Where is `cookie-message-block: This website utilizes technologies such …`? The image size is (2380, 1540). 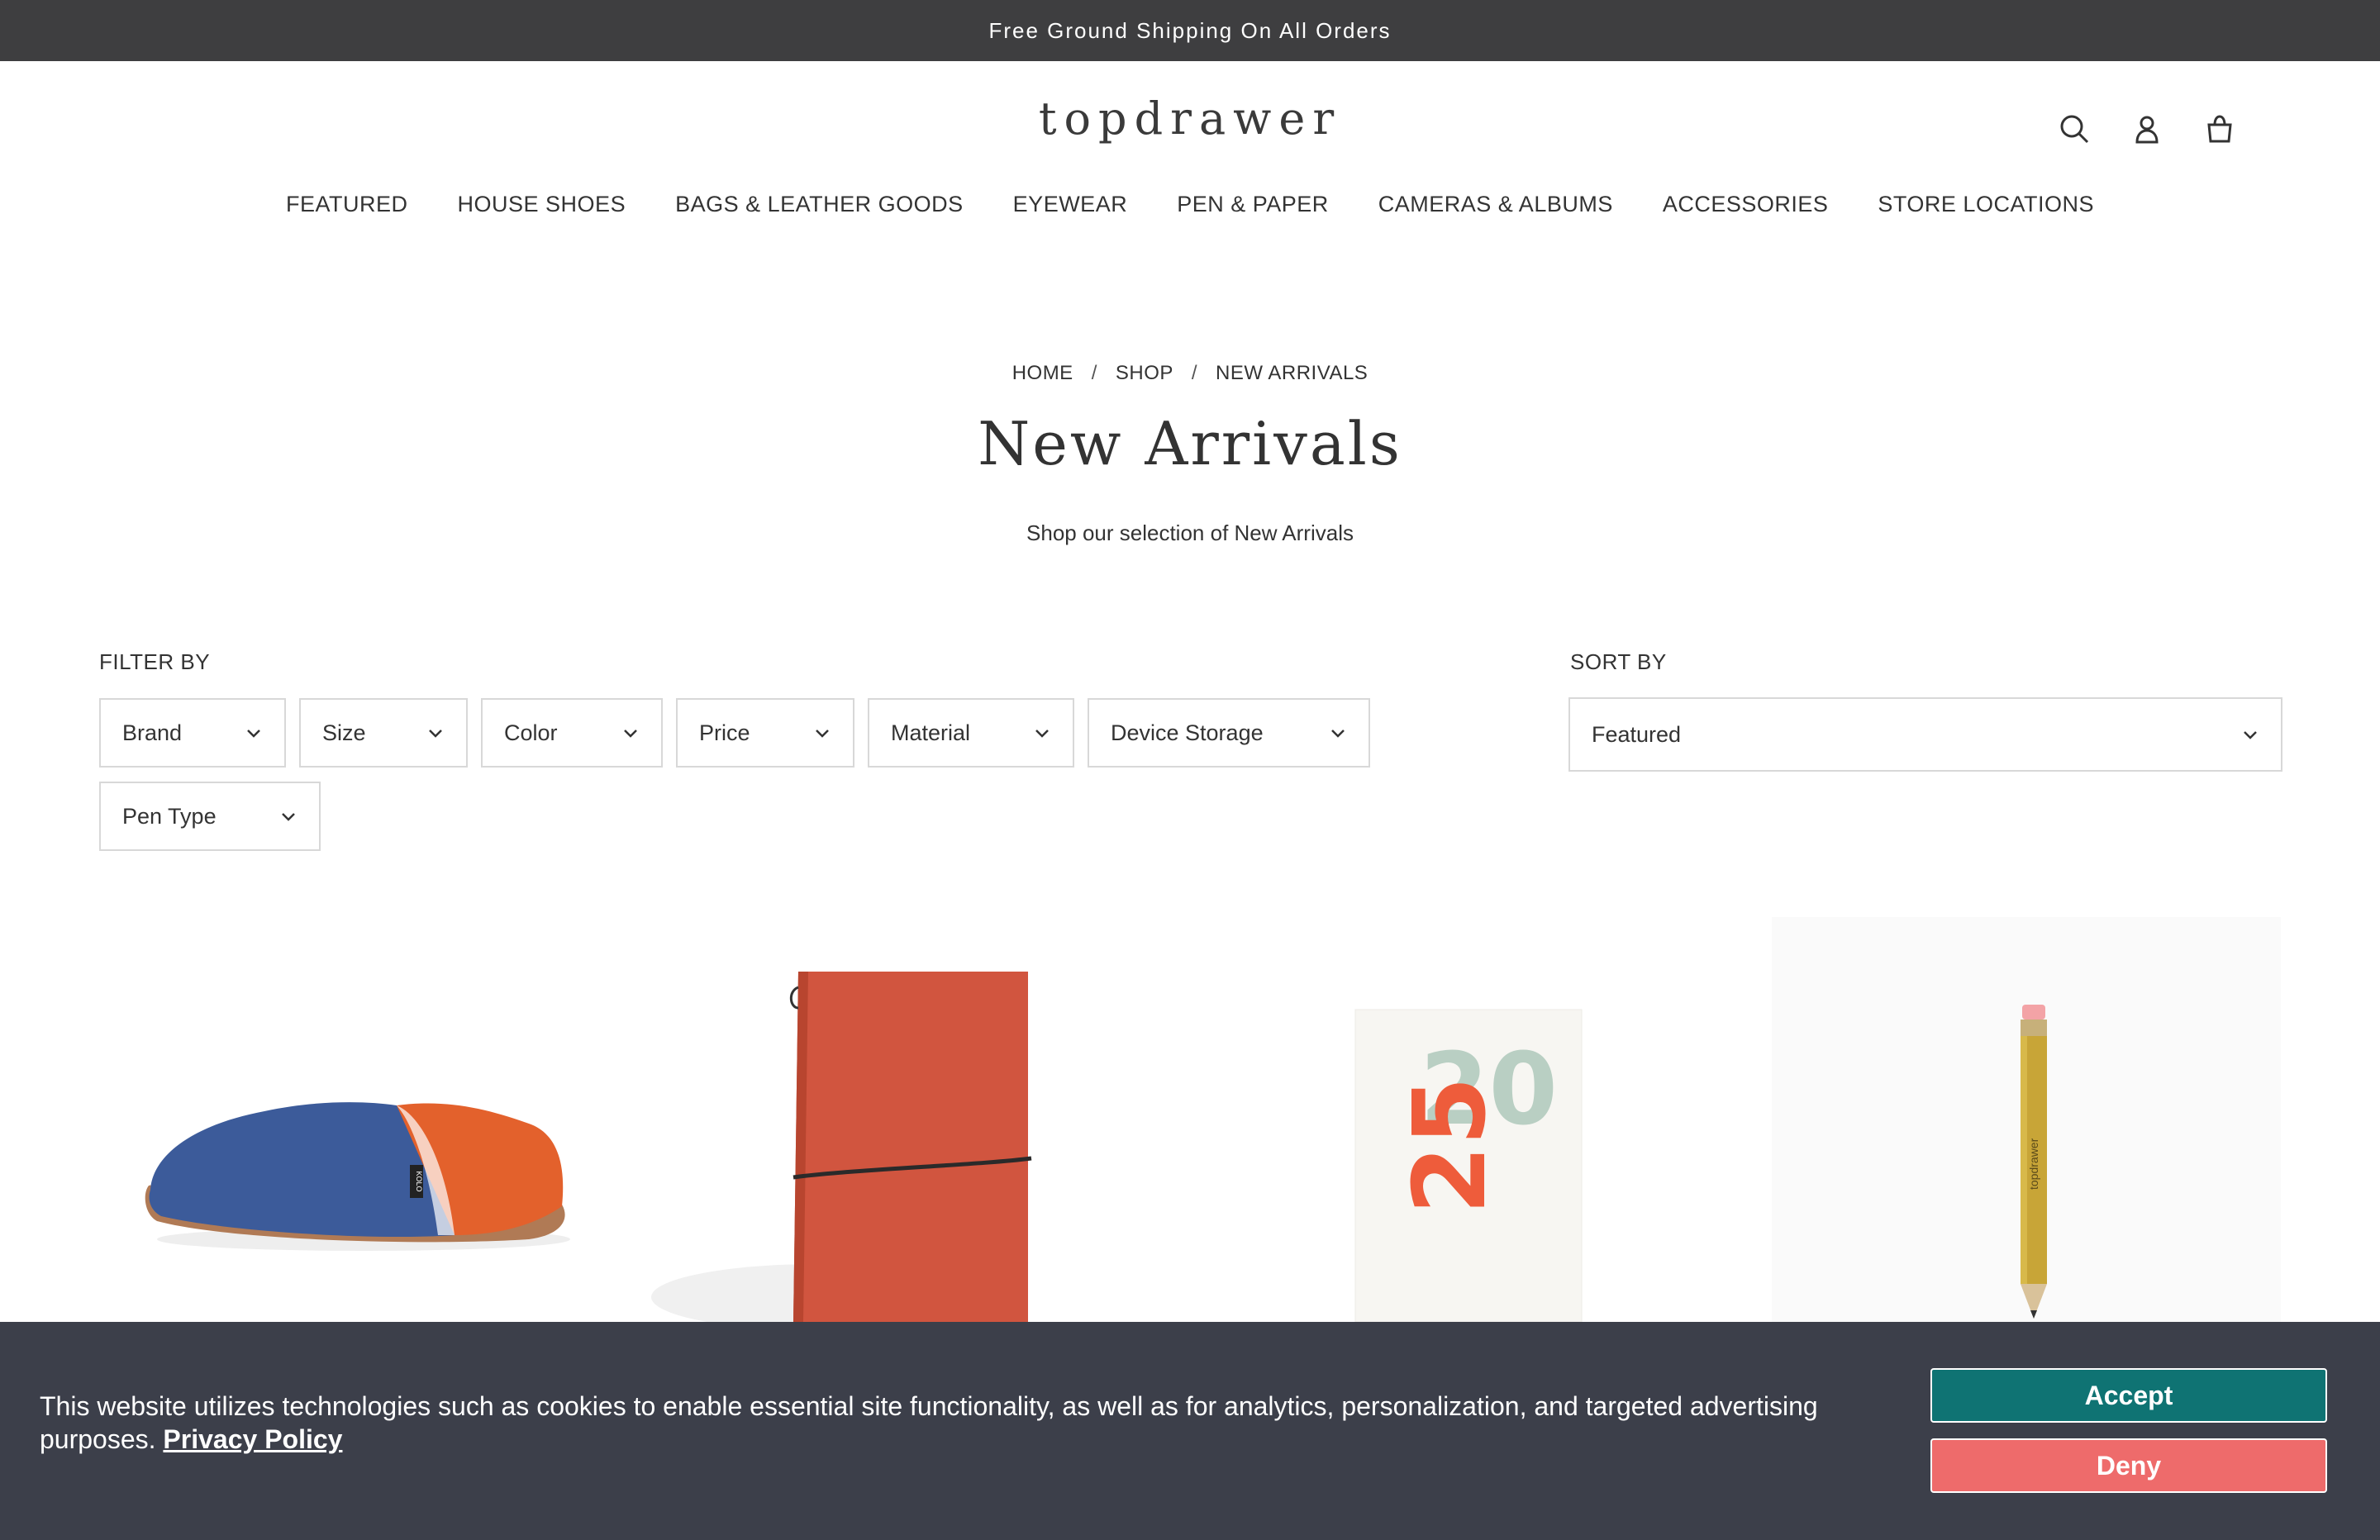 cookie-message-block: This website utilizes technologies such … is located at coordinates (949, 1423).